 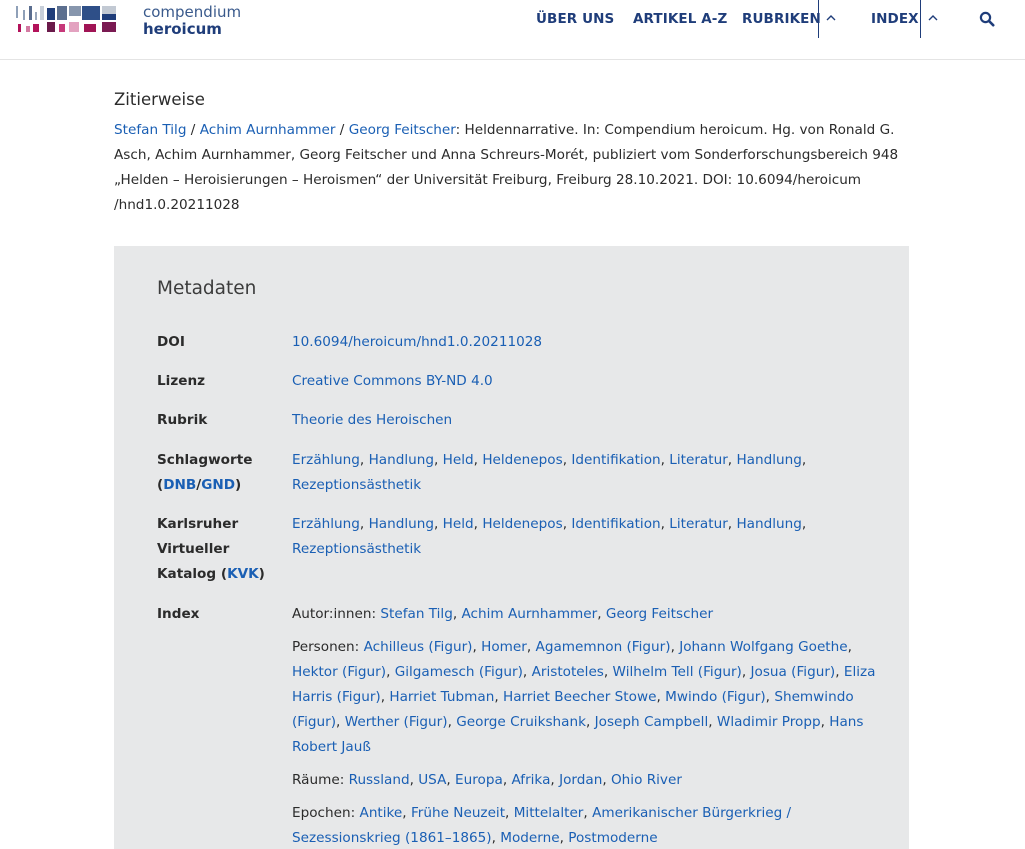 I want to click on index-link: Joseph Campbell, so click(x=652, y=722).